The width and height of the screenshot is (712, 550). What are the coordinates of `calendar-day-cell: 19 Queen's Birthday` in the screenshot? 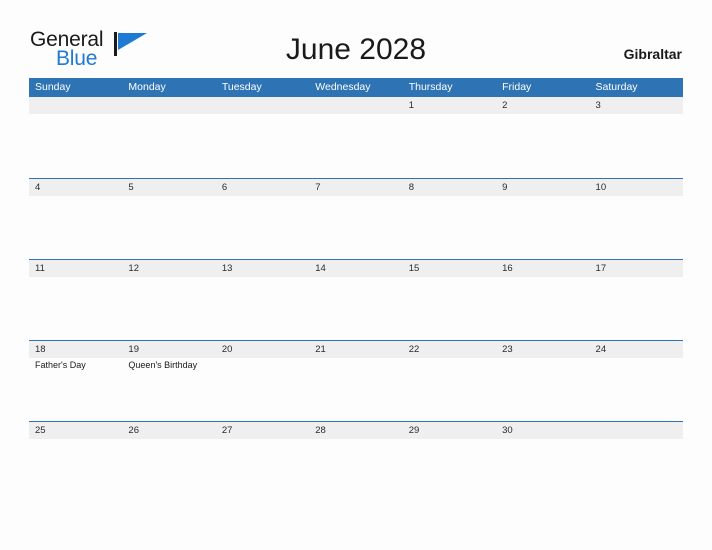 It's located at (169, 381).